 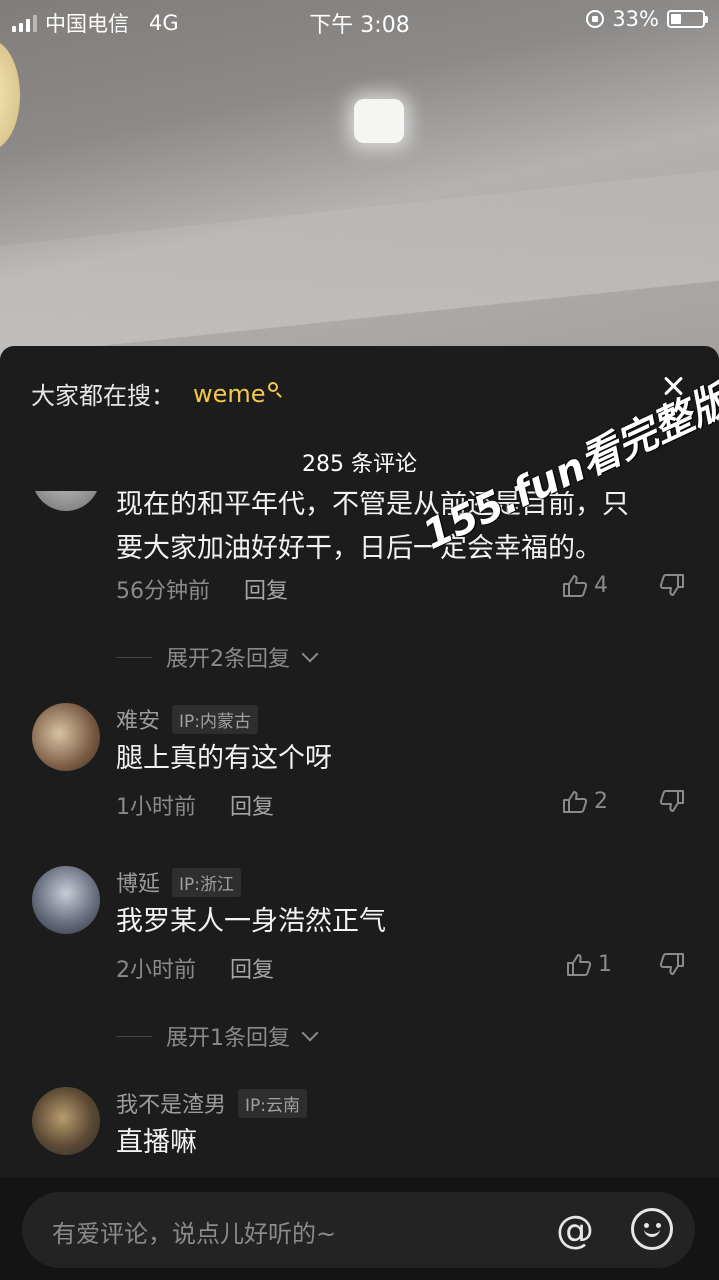 I want to click on expand-replies-button: 展开1条回复, so click(x=217, y=1036).